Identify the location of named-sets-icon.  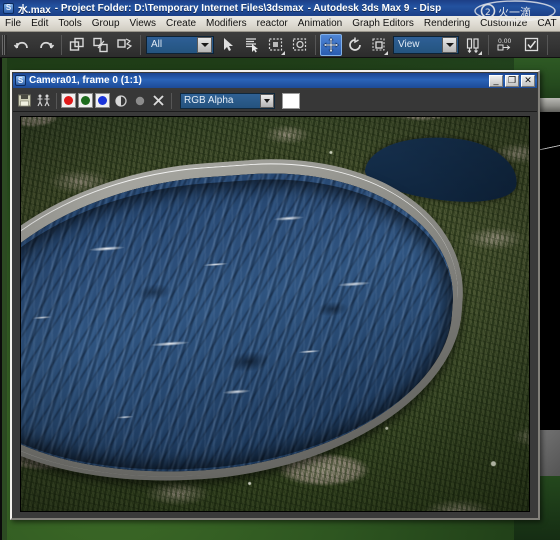
(531, 44).